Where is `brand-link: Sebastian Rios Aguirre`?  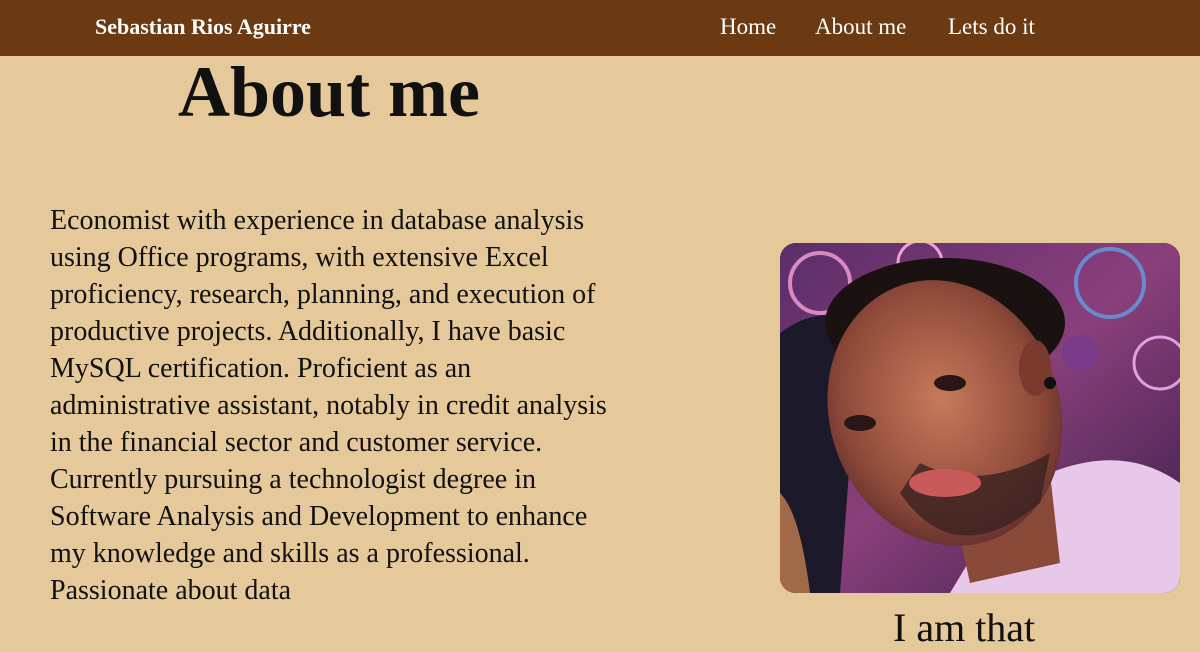 brand-link: Sebastian Rios Aguirre is located at coordinates (203, 27).